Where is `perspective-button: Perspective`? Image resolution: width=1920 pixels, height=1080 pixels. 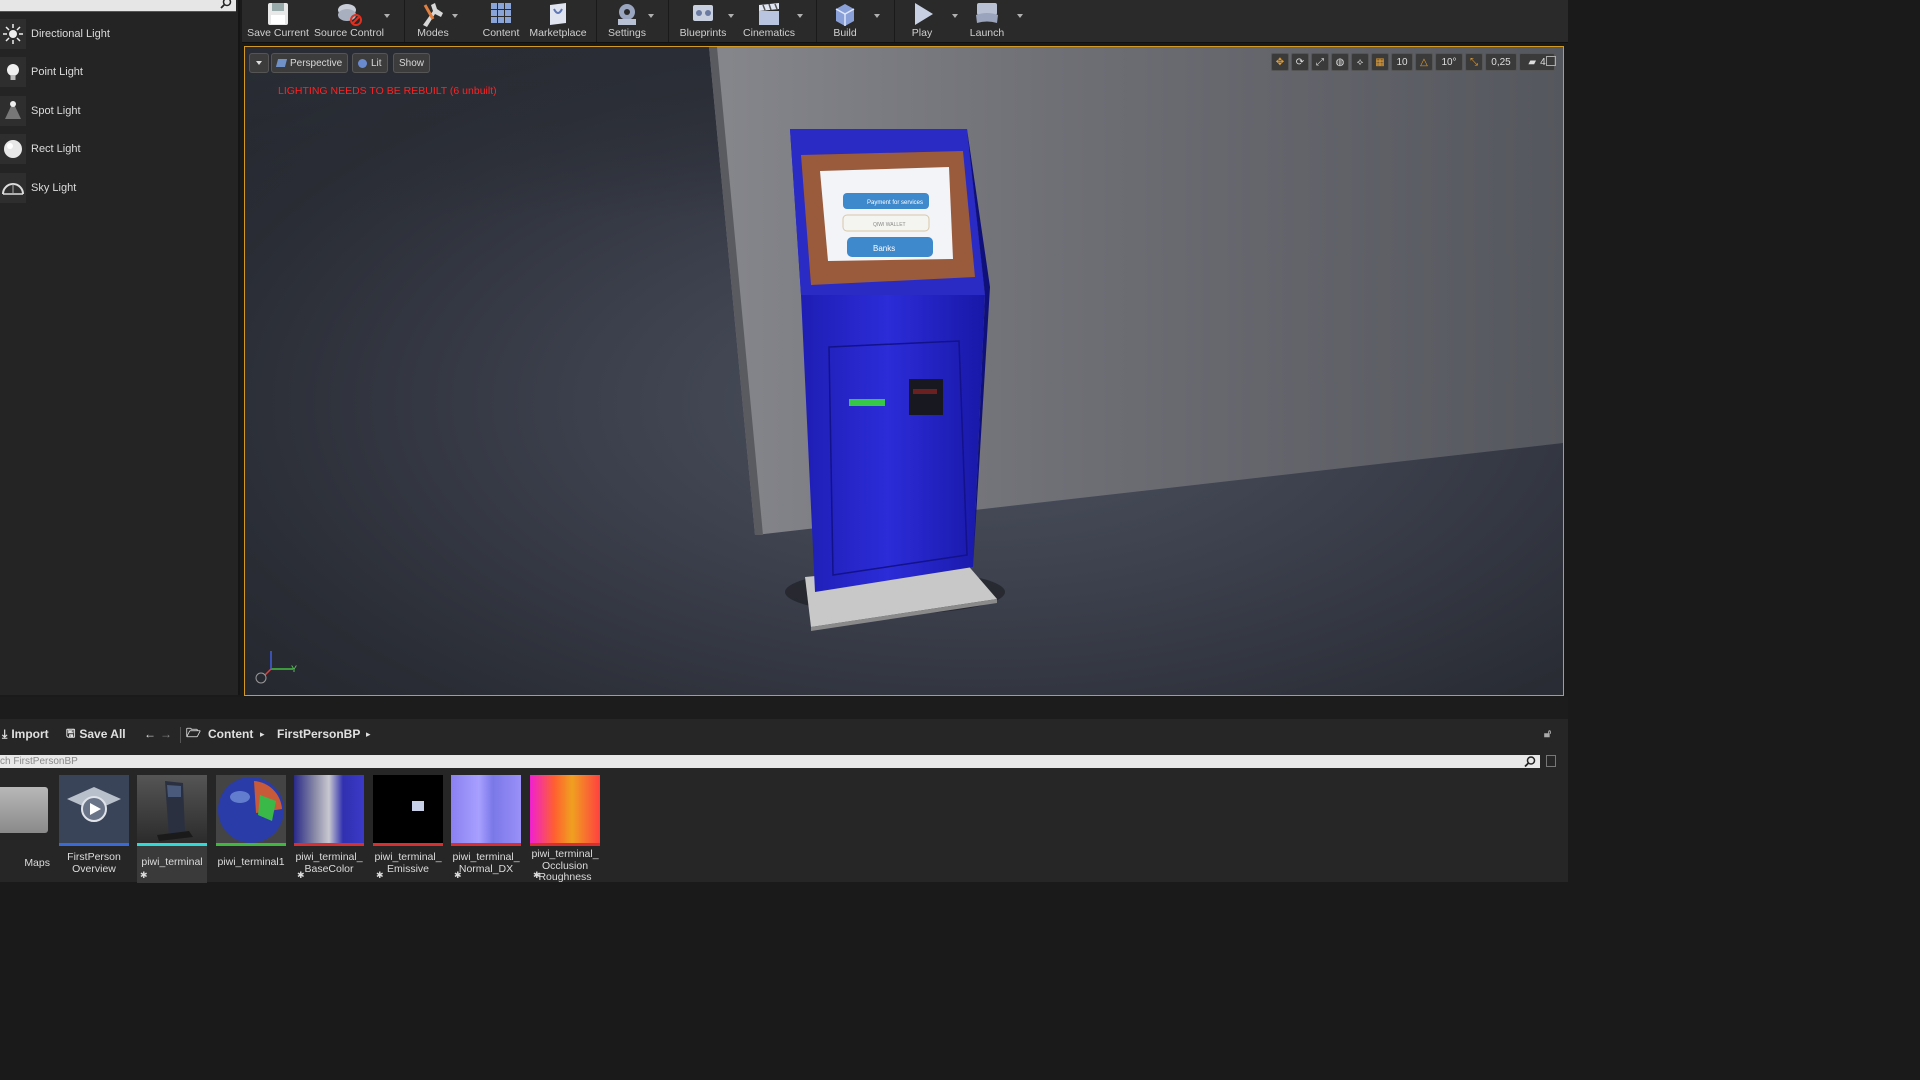 perspective-button: Perspective is located at coordinates (310, 63).